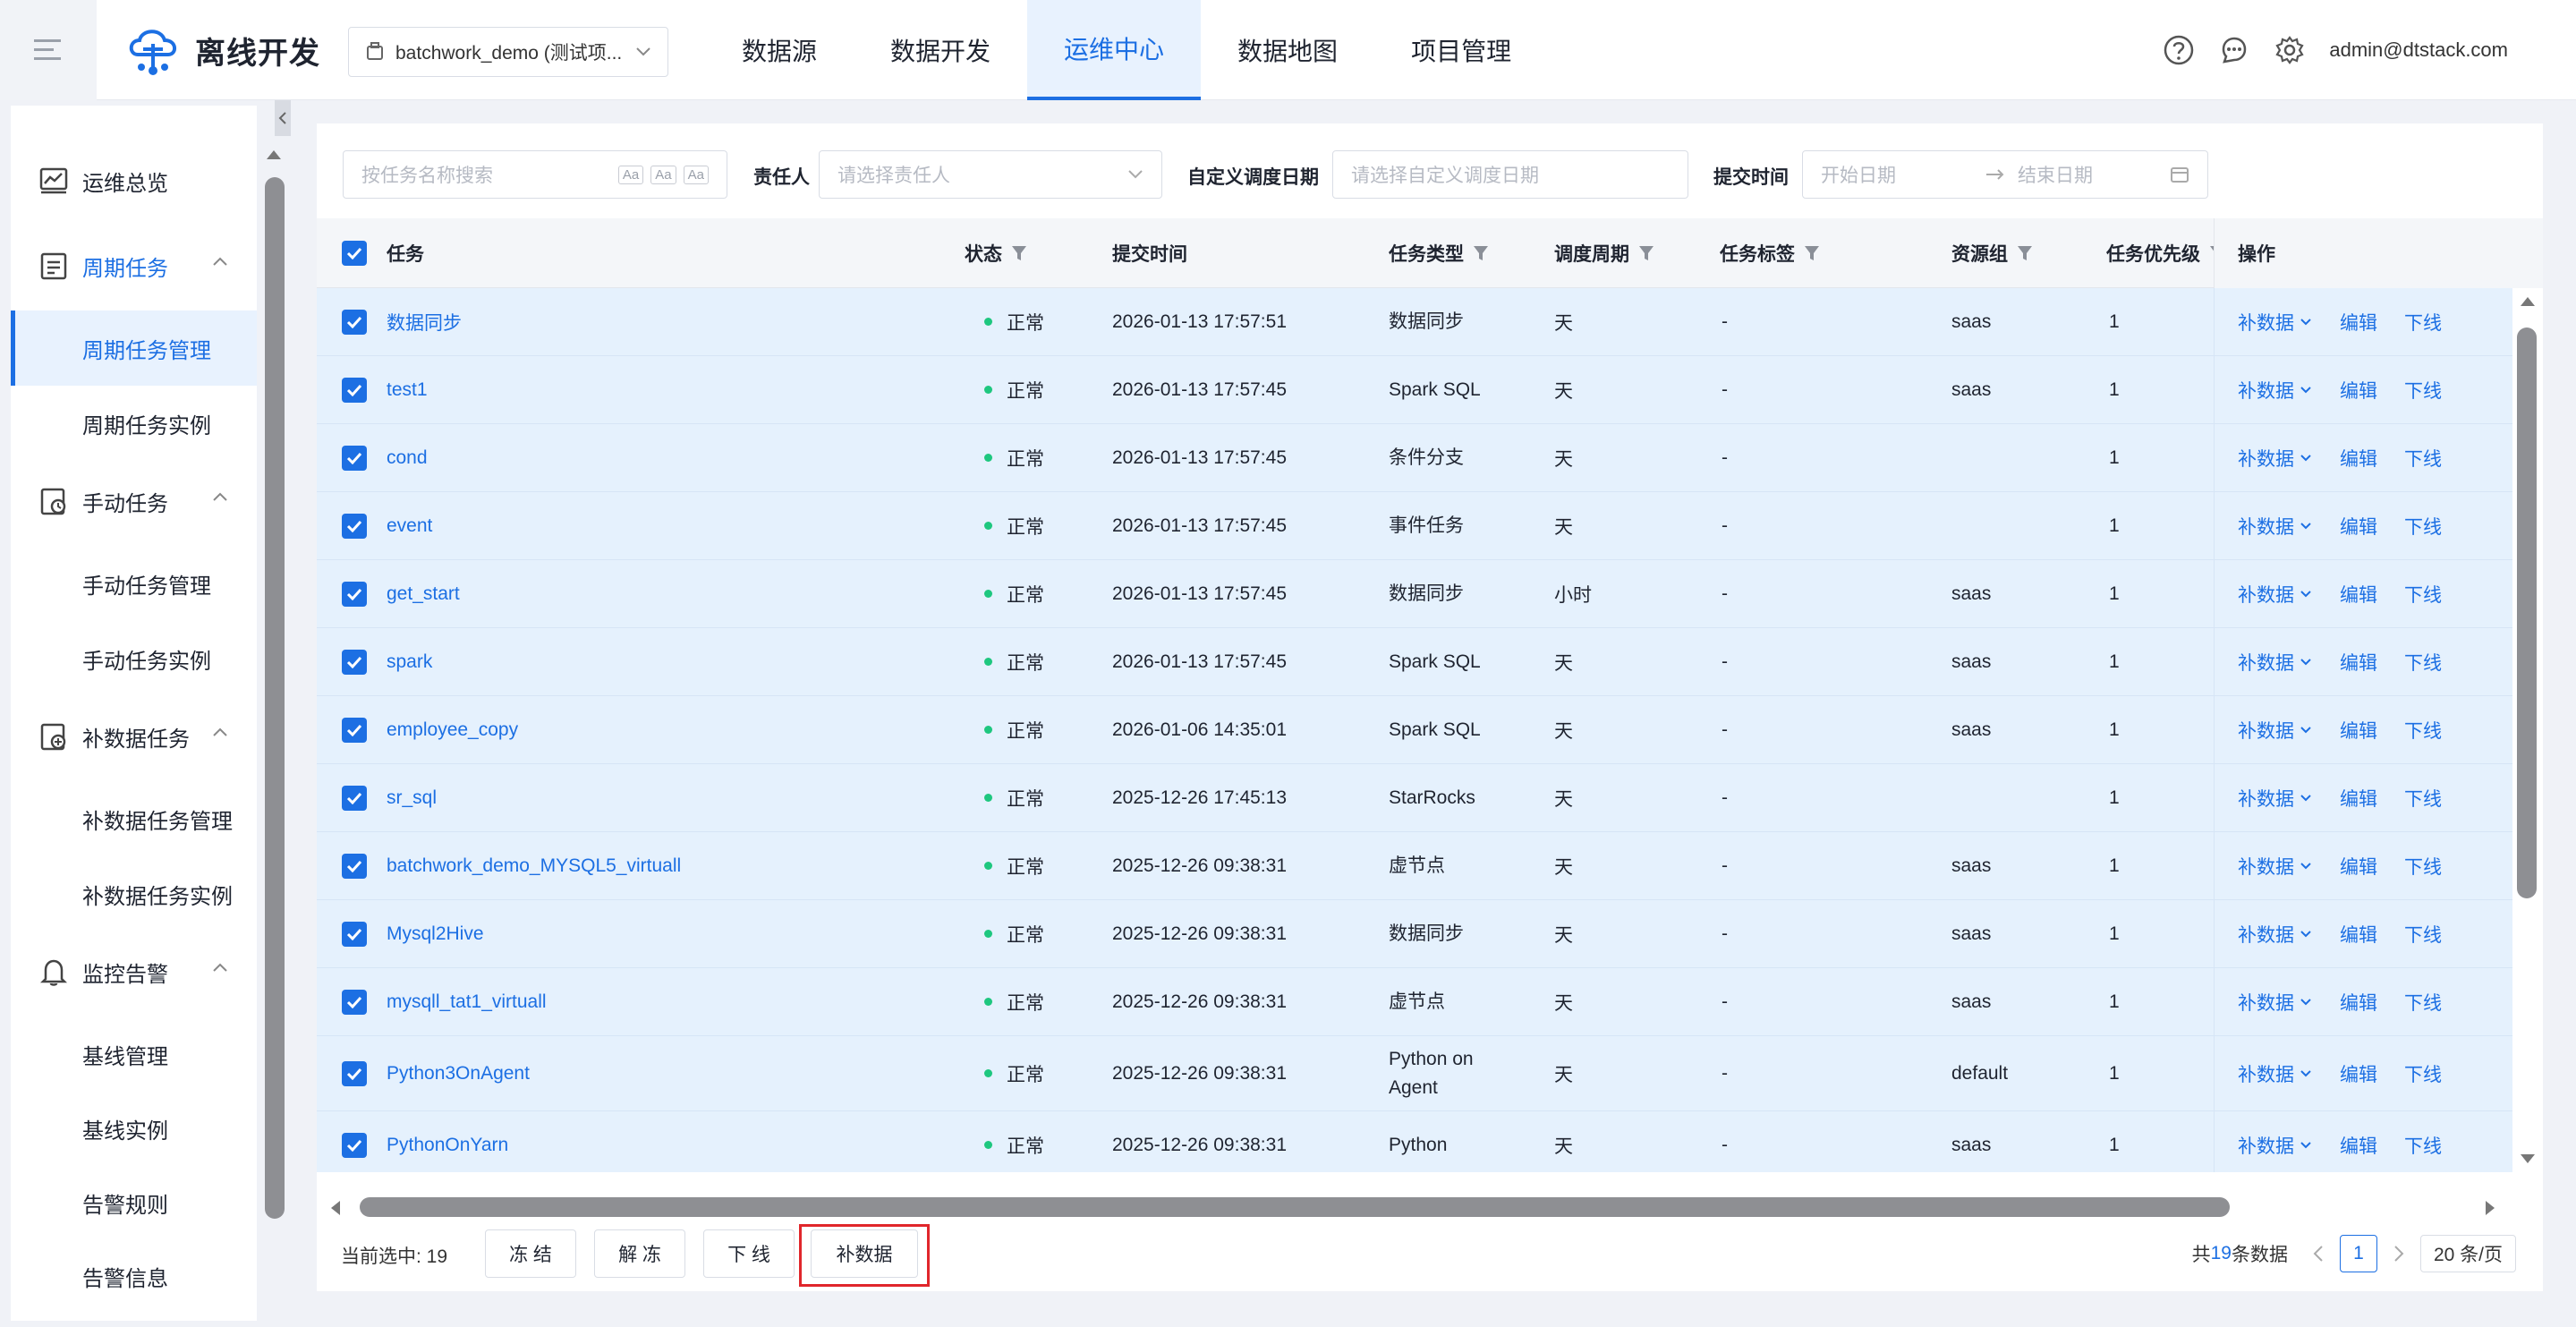 This screenshot has height=1327, width=2576. I want to click on match-word-icon: Aa, so click(663, 174).